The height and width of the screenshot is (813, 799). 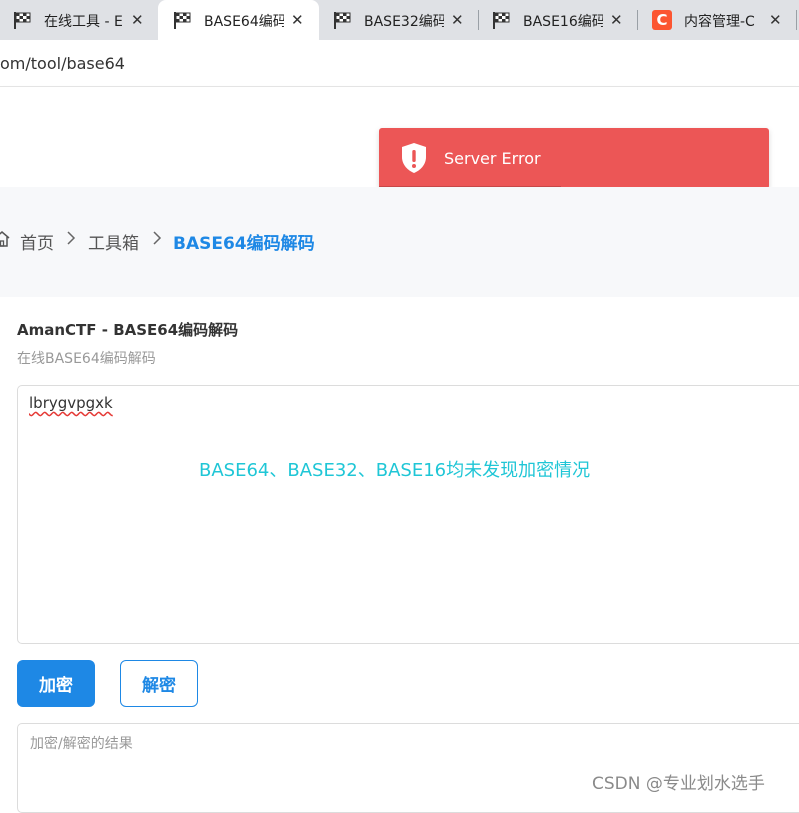 What do you see at coordinates (128, 330) in the screenshot?
I see `card-title: AmanCTF - BASE64编码解码` at bounding box center [128, 330].